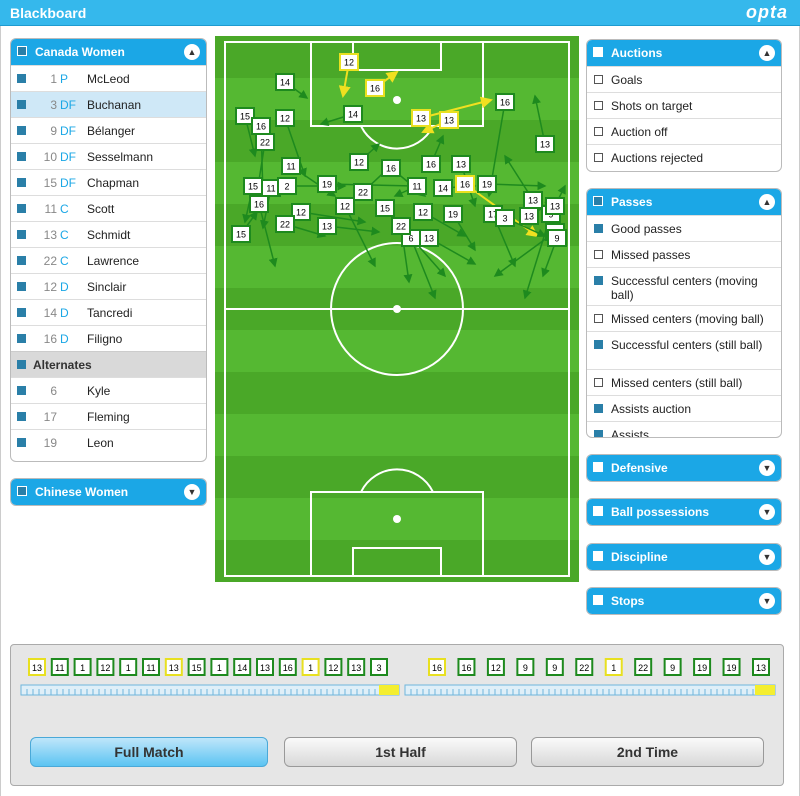  I want to click on timeline-event-chip: 19, so click(702, 667).